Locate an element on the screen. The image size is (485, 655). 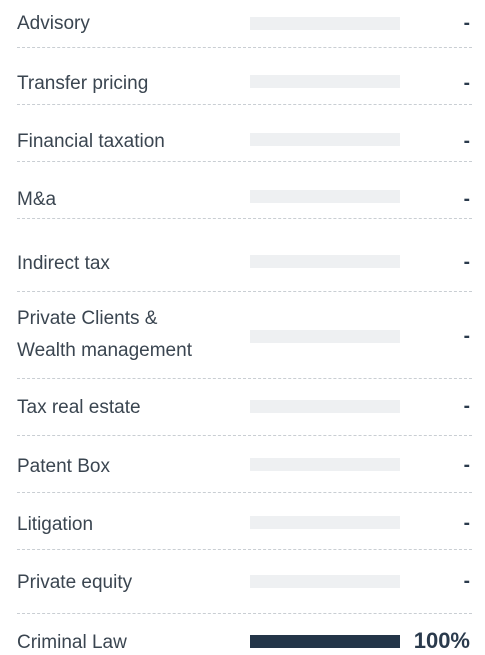
item-label-line2: Wealth management is located at coordinates (104, 350).